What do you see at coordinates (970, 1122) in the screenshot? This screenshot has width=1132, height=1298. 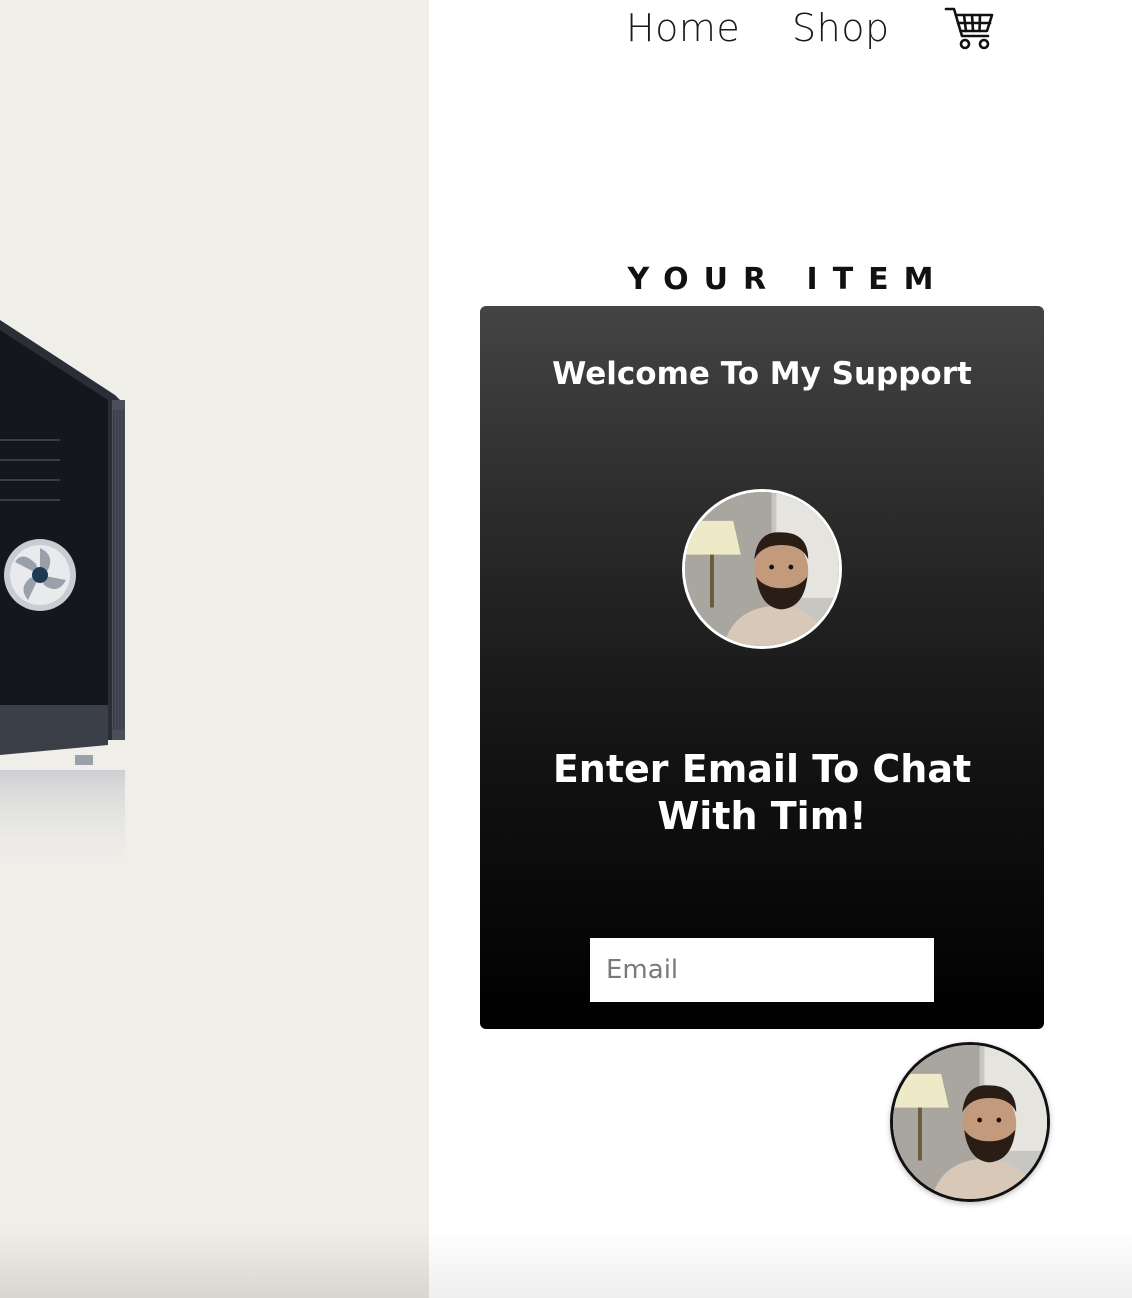 I see `chat-launcher-avatar` at bounding box center [970, 1122].